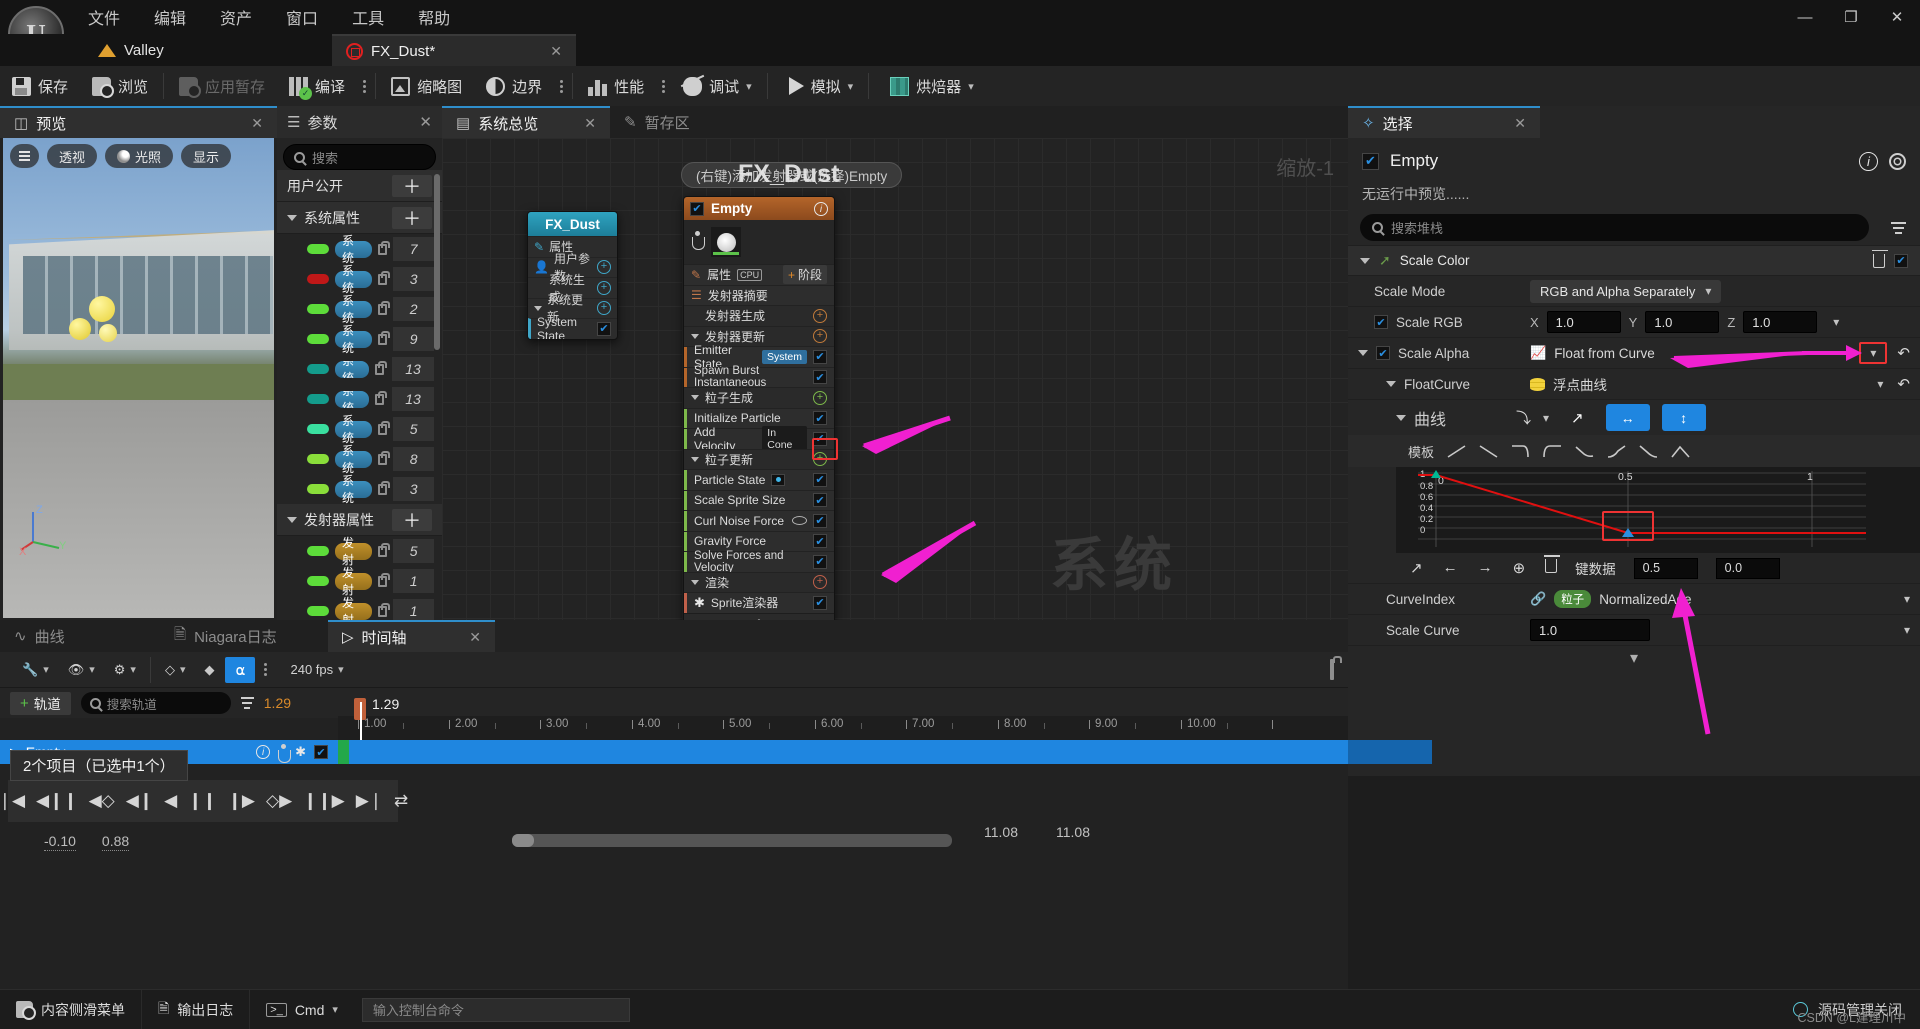  I want to click on property-row-scale-curve: Scale Curve 1.0 ▾, so click(1634, 629).